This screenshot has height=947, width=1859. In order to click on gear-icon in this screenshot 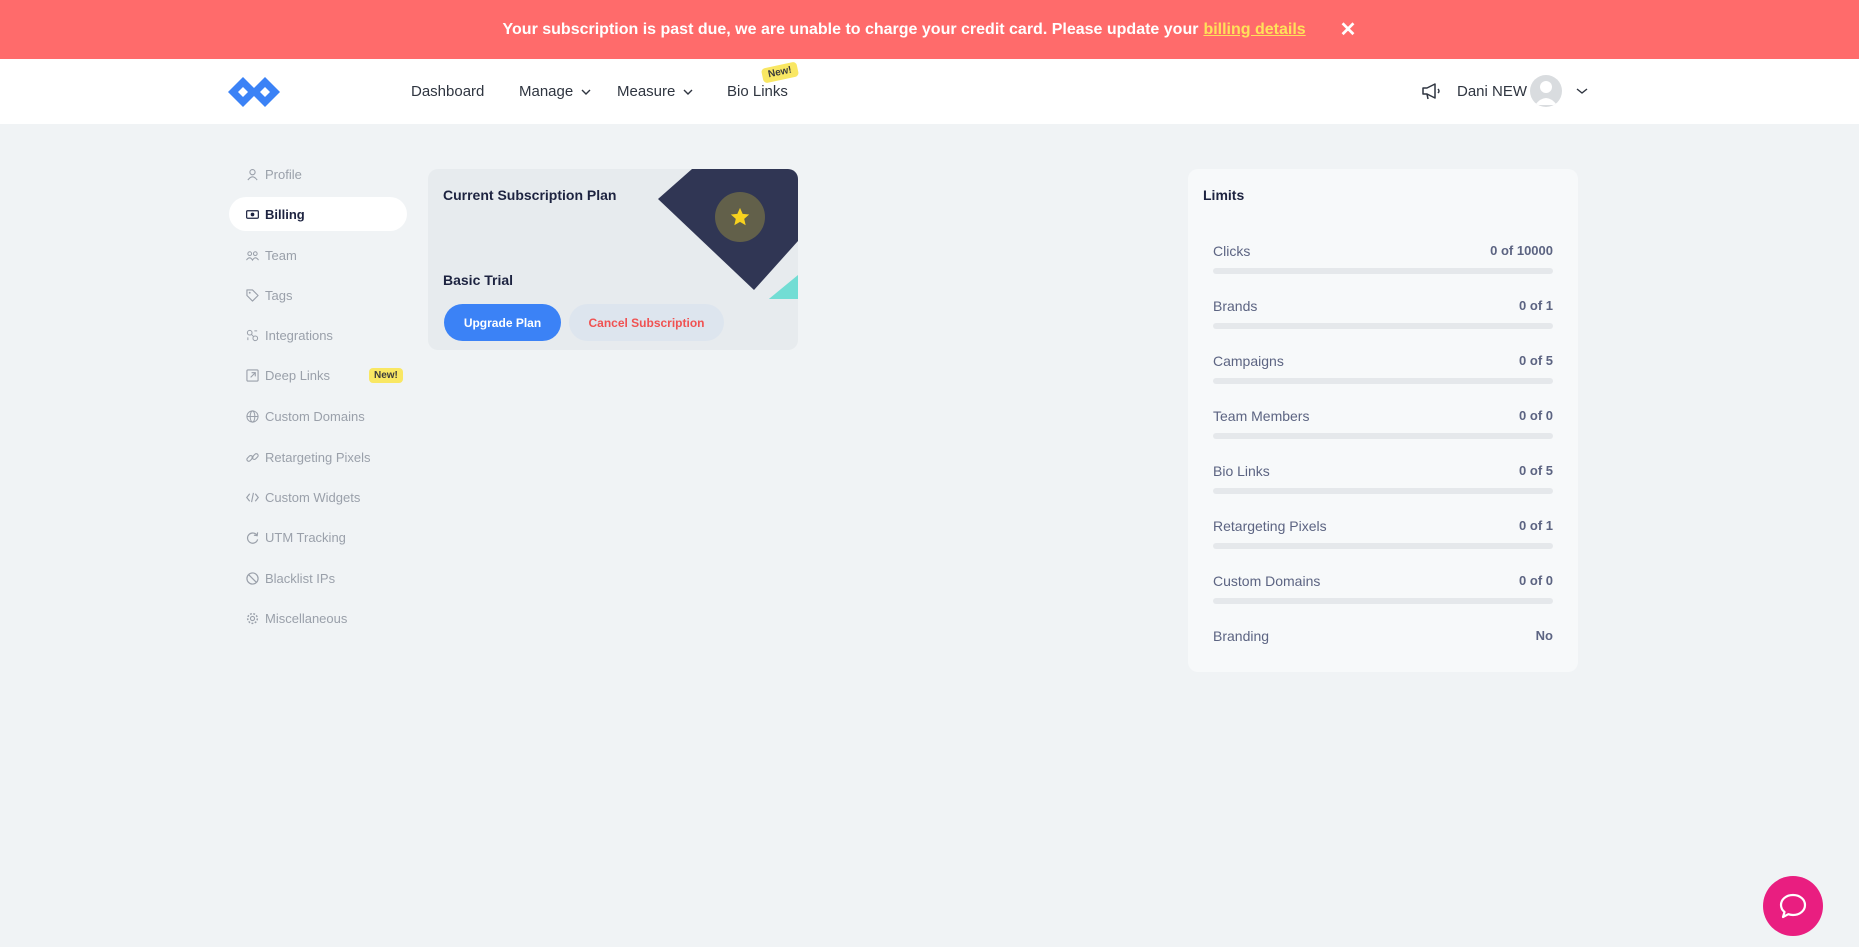, I will do `click(252, 618)`.